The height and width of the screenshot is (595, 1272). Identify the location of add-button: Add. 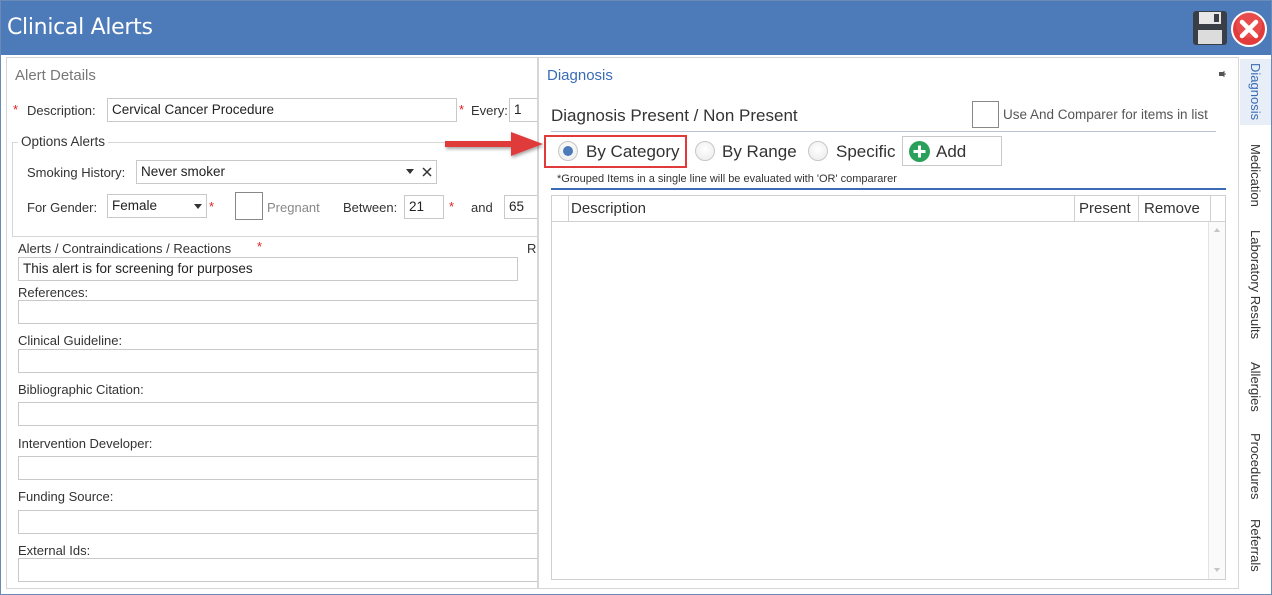
(952, 151).